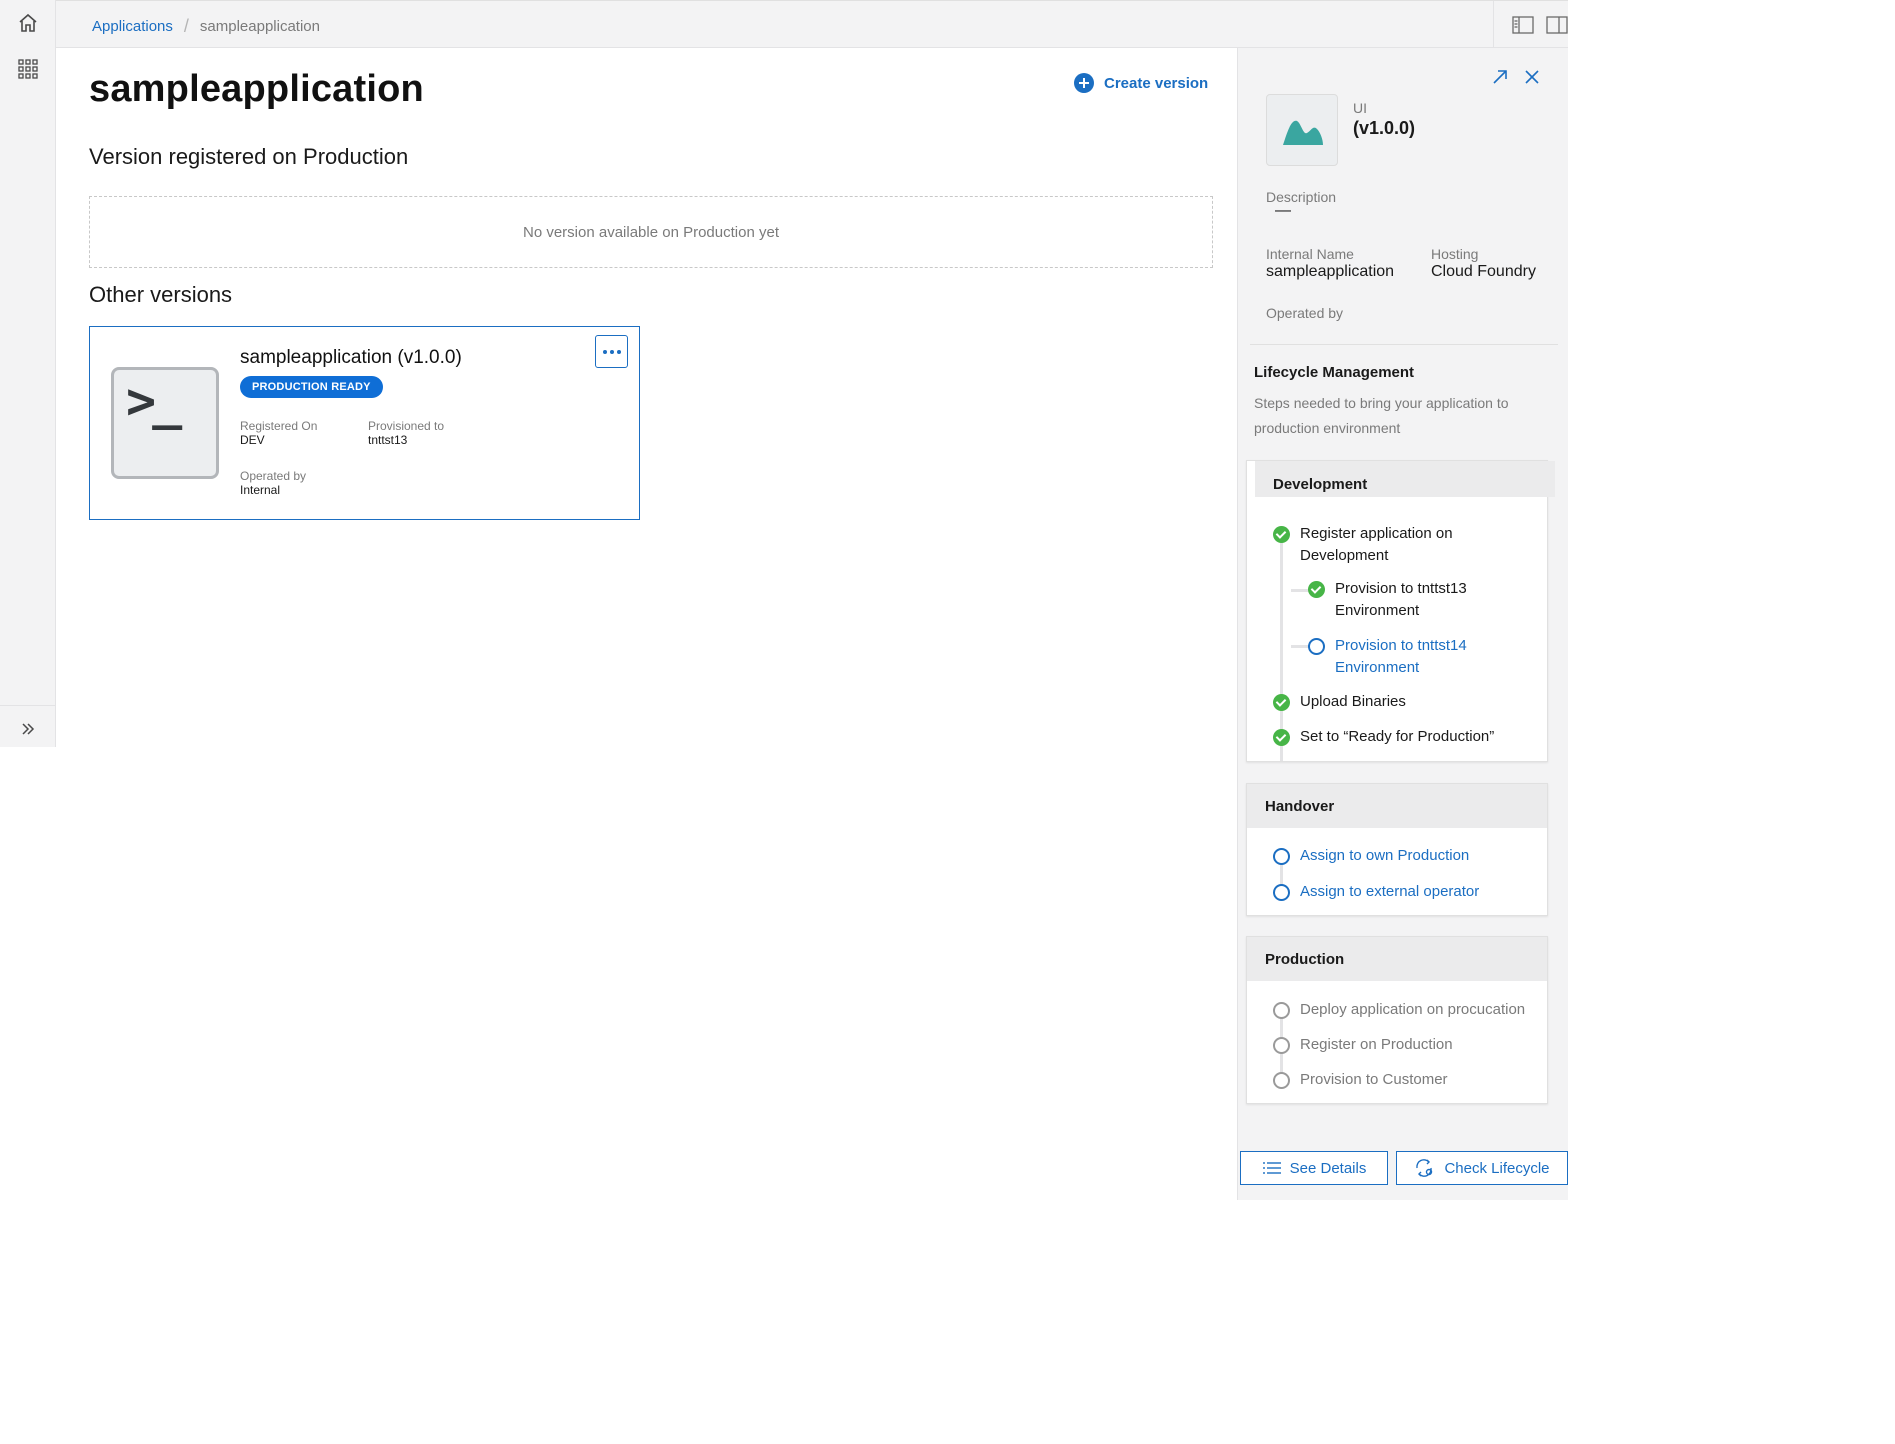 The width and height of the screenshot is (1895, 1444). Describe the element at coordinates (1497, 1168) in the screenshot. I see `check-lifecycle-label: Check Lifecycle` at that location.